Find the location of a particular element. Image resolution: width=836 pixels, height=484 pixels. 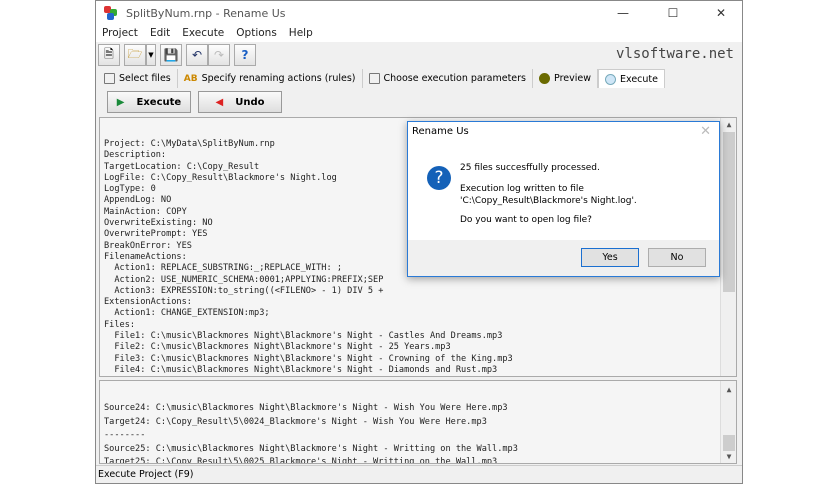

save-icon: 💾 is located at coordinates (171, 55).